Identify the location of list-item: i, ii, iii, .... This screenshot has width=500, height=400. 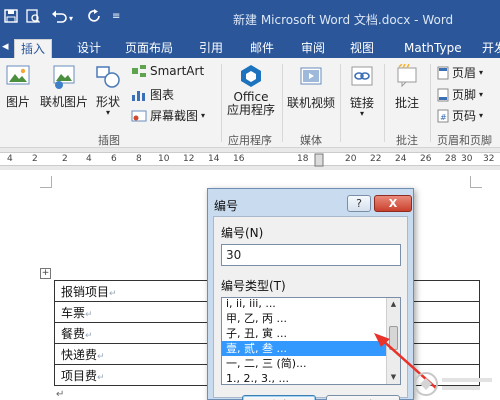
(305, 304).